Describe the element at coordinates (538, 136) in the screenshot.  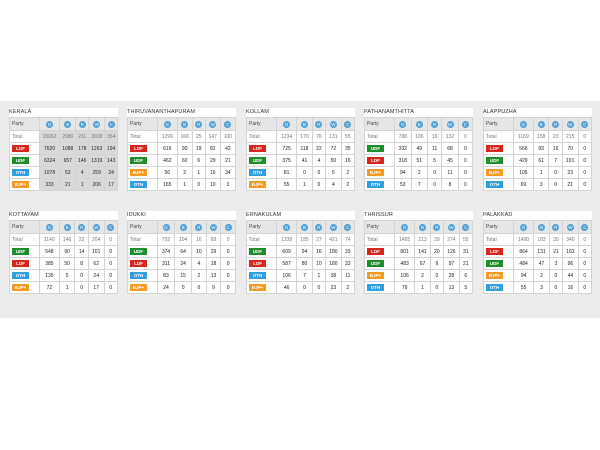
I see `total-row: Total 1169 158 23 215 0` at that location.